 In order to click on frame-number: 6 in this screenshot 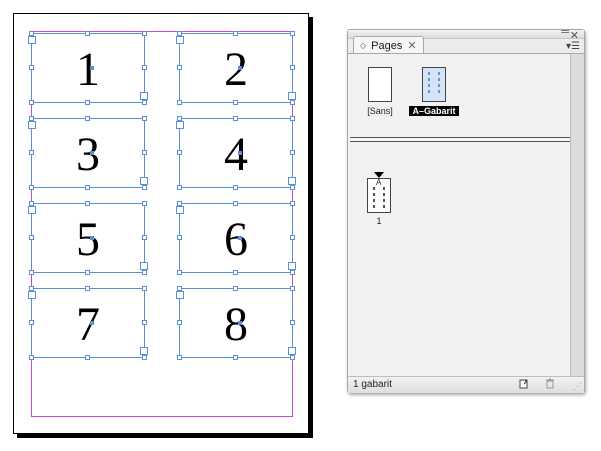, I will do `click(236, 239)`.